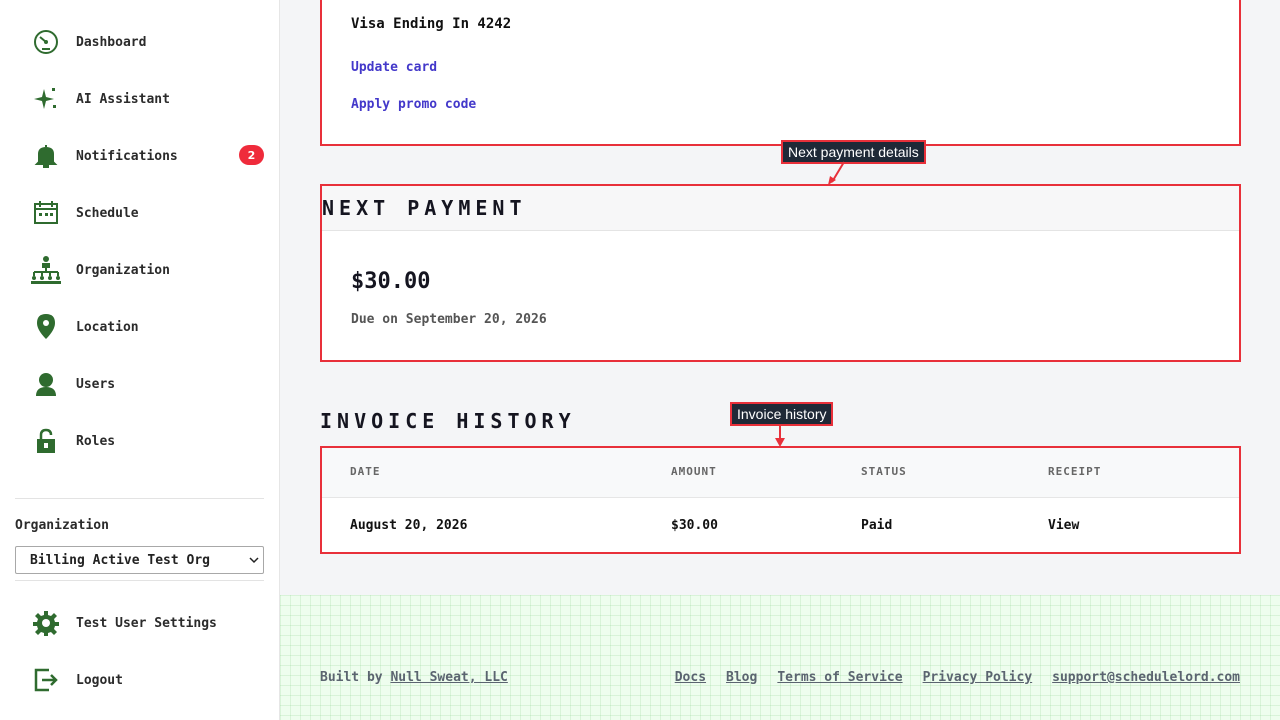 The height and width of the screenshot is (720, 1280). What do you see at coordinates (123, 99) in the screenshot?
I see `sidebar-item-label: AI Assistant` at bounding box center [123, 99].